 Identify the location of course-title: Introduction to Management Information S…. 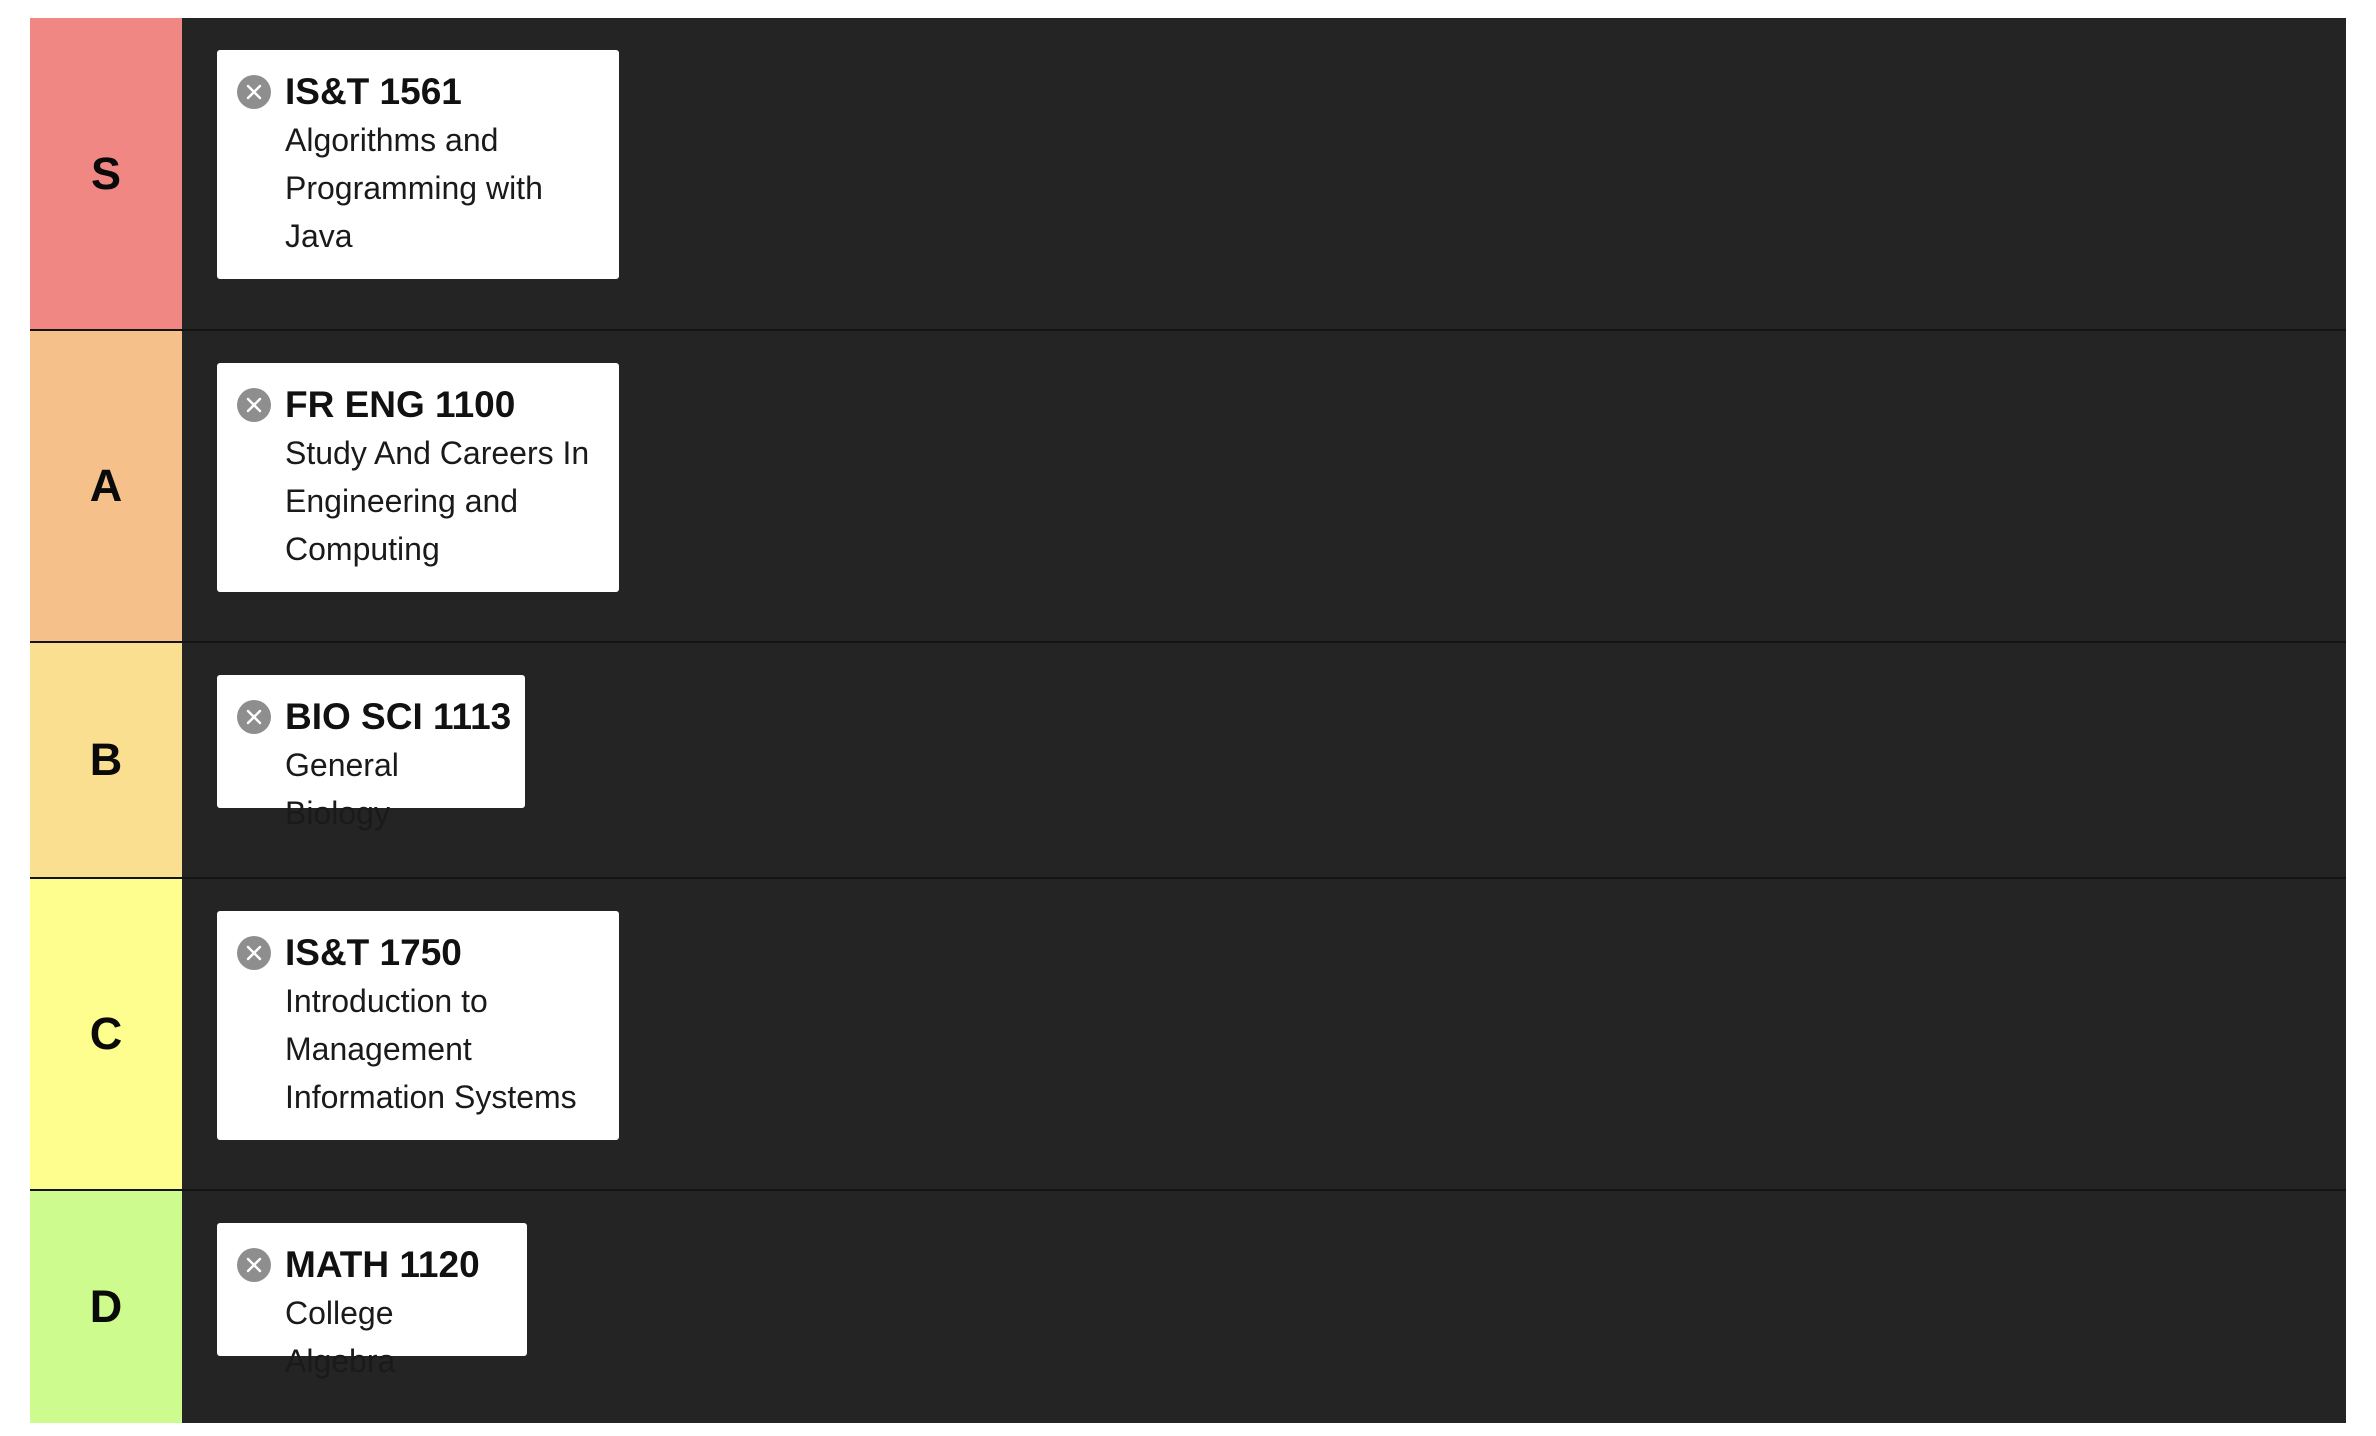
(431, 1049).